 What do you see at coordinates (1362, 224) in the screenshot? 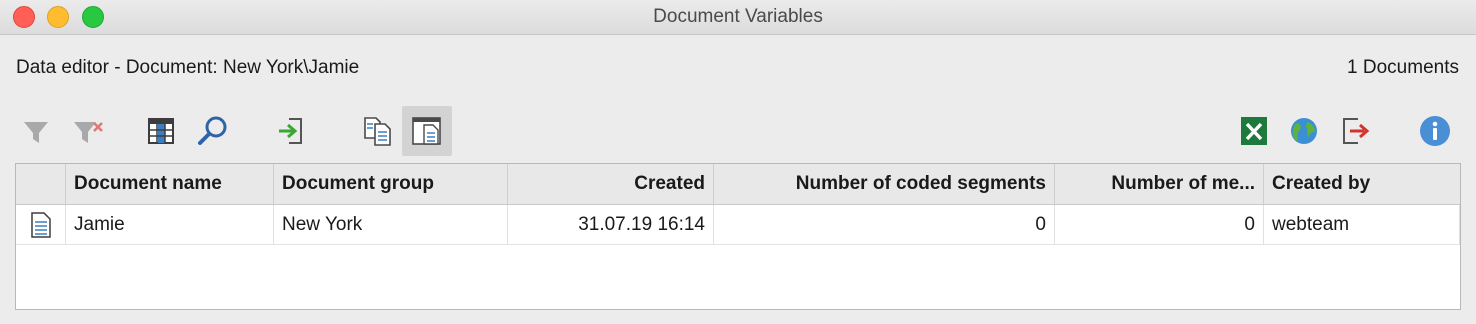
I see `cell-created-by: webteam` at bounding box center [1362, 224].